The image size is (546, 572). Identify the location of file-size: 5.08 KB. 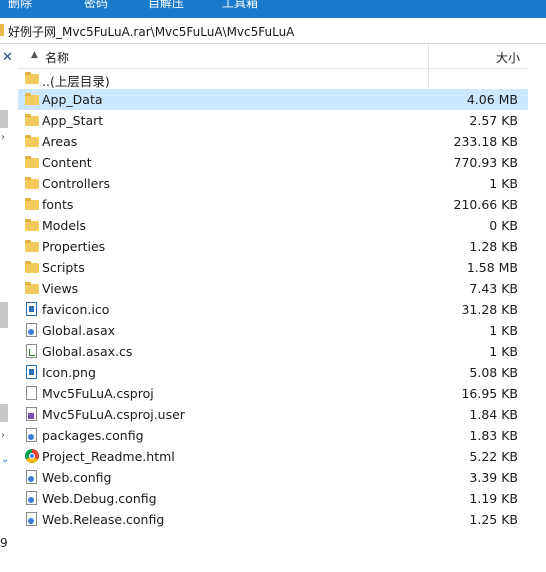
(493, 372).